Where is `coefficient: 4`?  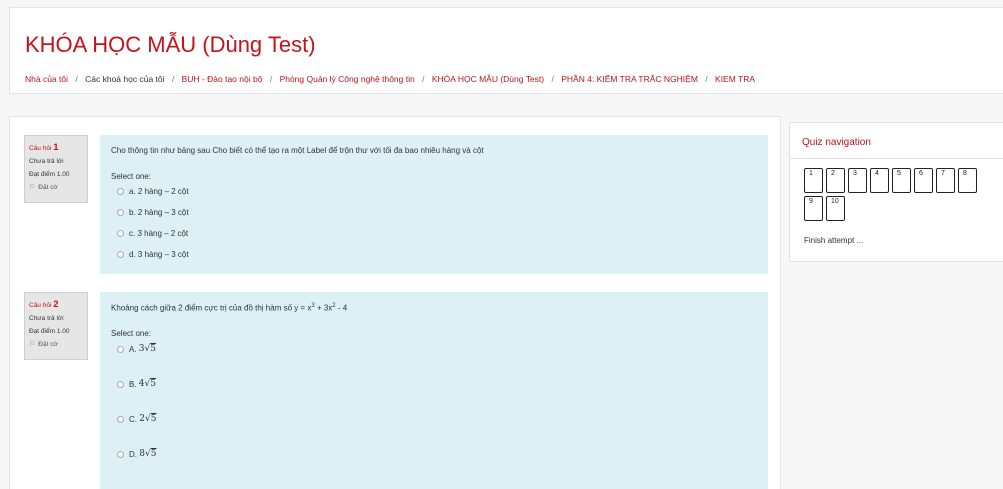
coefficient: 4 is located at coordinates (141, 384).